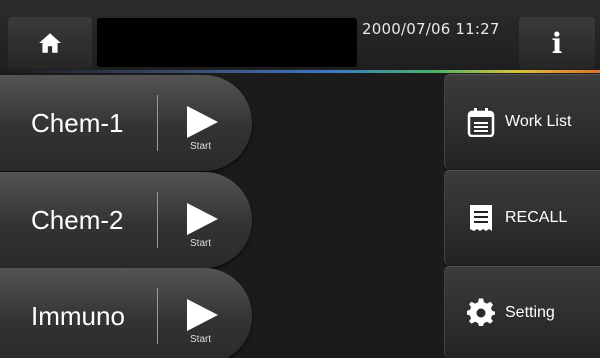 The height and width of the screenshot is (358, 600). Describe the element at coordinates (481, 311) in the screenshot. I see `gear-icon` at that location.